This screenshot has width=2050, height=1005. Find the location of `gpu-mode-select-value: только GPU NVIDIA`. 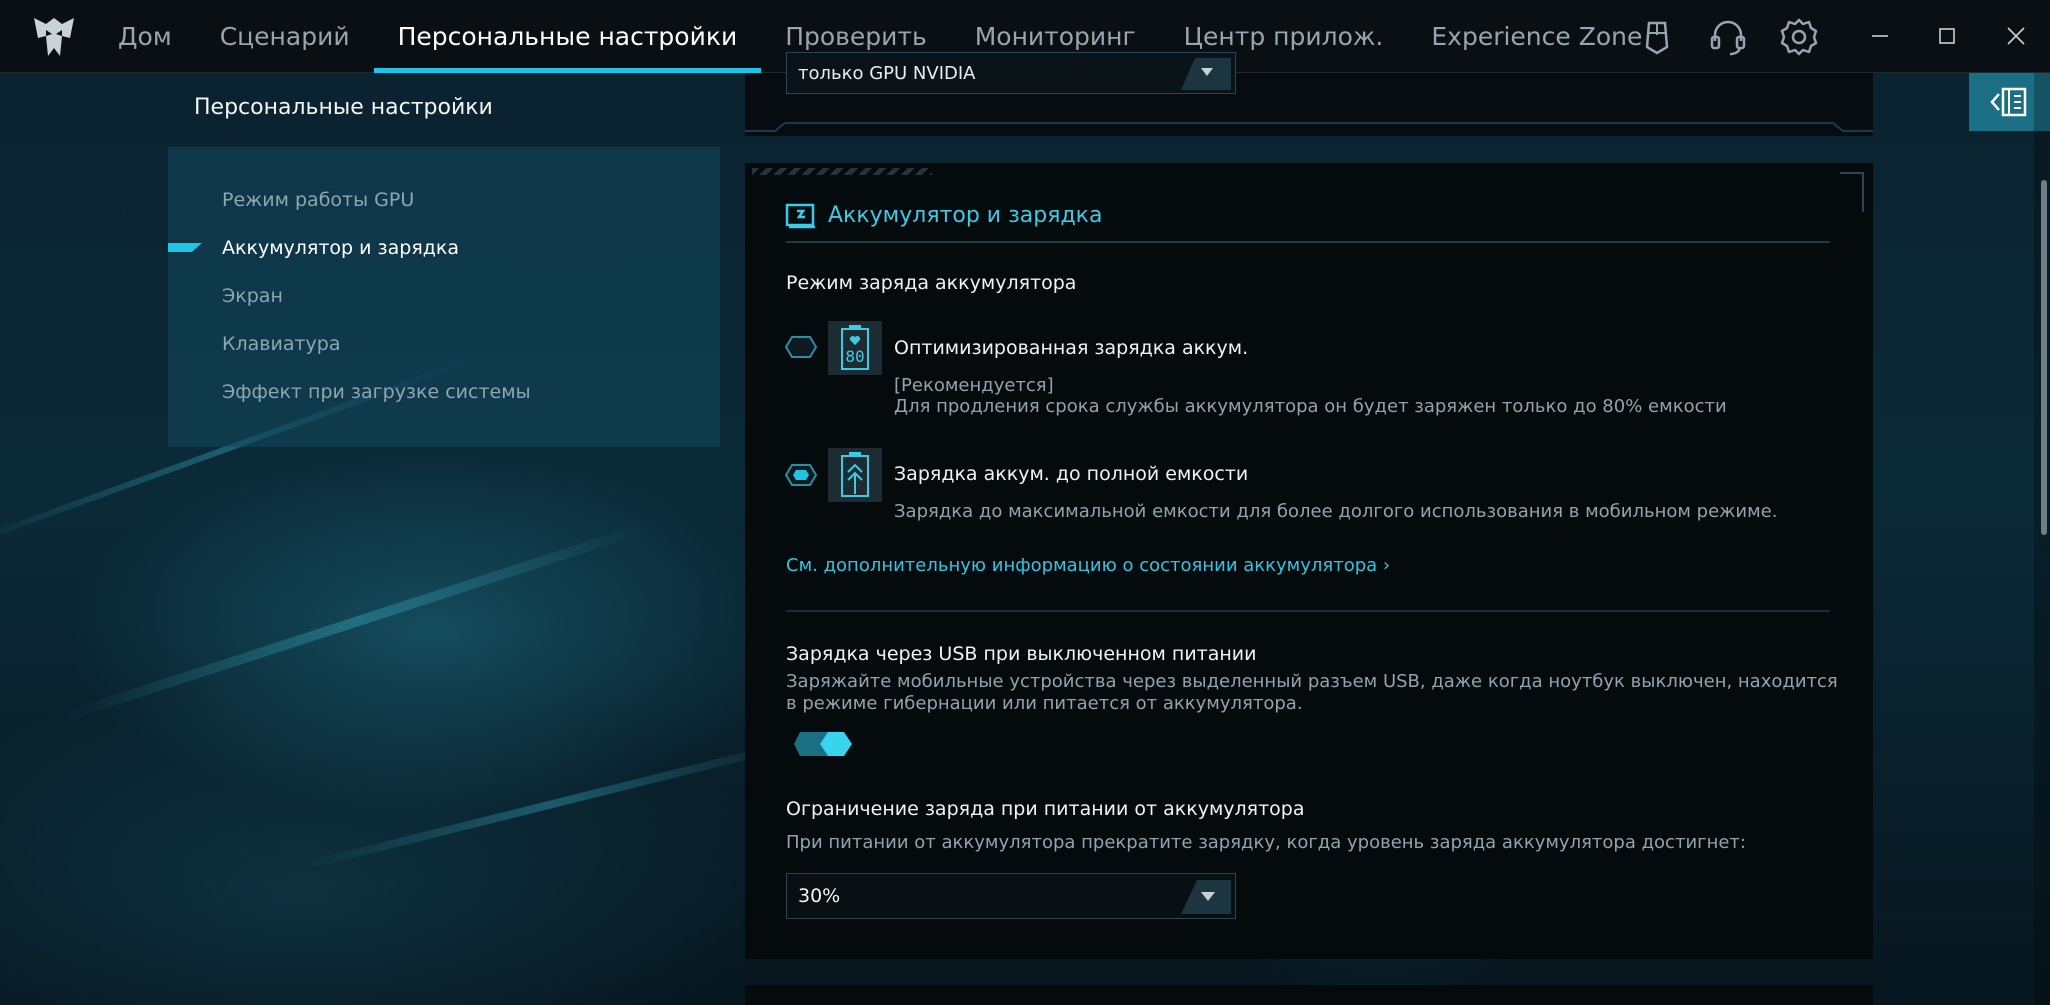

gpu-mode-select-value: только GPU NVIDIA is located at coordinates (887, 73).